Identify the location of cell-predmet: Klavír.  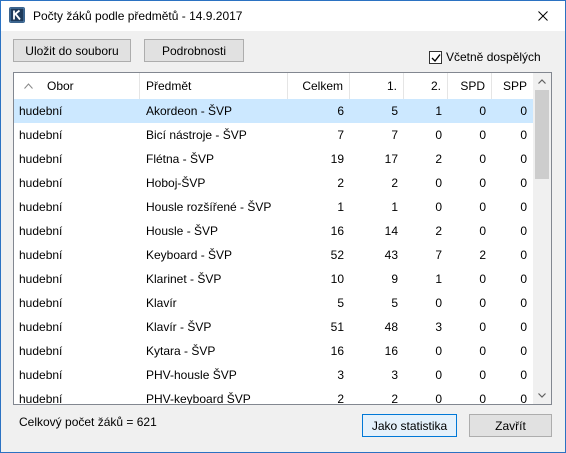
(161, 303).